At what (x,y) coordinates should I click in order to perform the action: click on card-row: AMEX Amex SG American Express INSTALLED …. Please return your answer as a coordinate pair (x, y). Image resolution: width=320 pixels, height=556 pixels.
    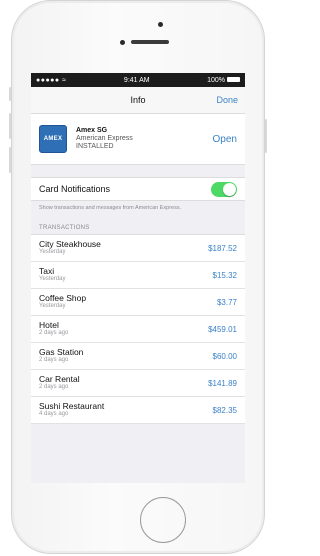
    Looking at the image, I should click on (138, 139).